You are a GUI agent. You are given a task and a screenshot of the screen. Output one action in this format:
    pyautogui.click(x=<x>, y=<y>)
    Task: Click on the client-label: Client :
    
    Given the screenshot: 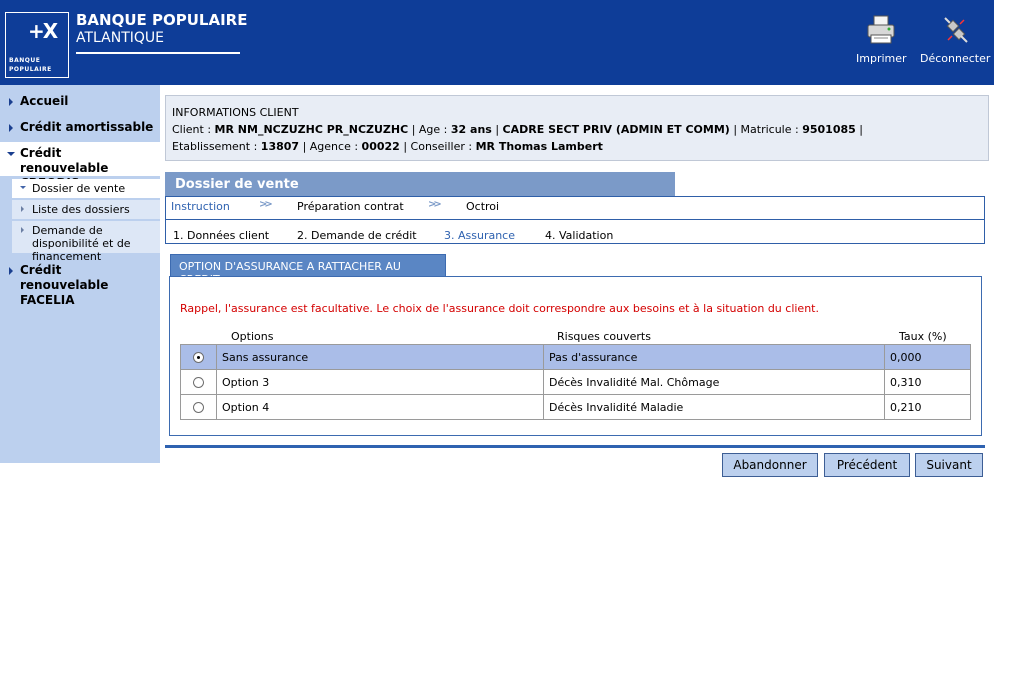 What is the action you would take?
    pyautogui.click(x=193, y=129)
    